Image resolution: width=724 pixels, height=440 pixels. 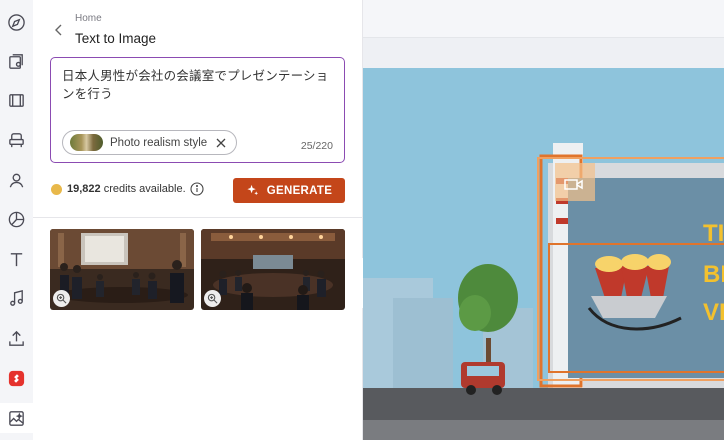 I want to click on page-title: Text to Image, so click(x=116, y=38).